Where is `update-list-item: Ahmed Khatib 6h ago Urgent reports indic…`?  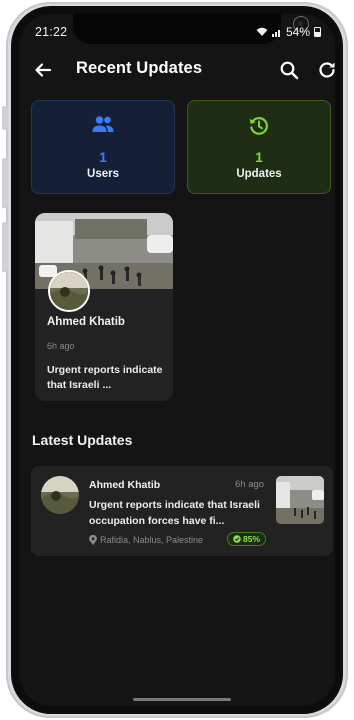 update-list-item: Ahmed Khatib 6h ago Urgent reports indic… is located at coordinates (182, 511).